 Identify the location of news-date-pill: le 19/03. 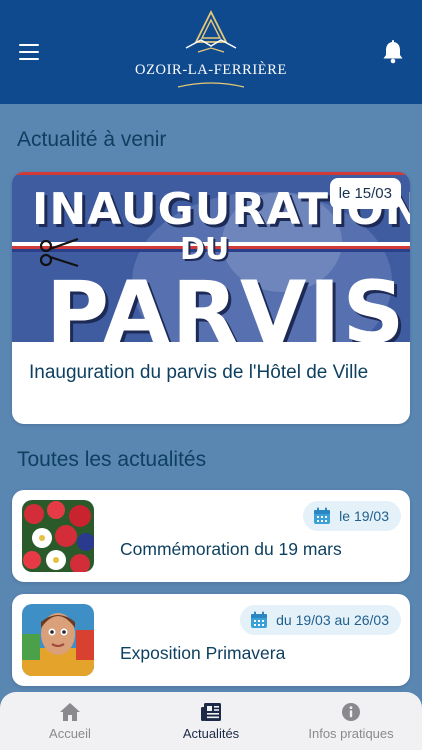
(352, 516).